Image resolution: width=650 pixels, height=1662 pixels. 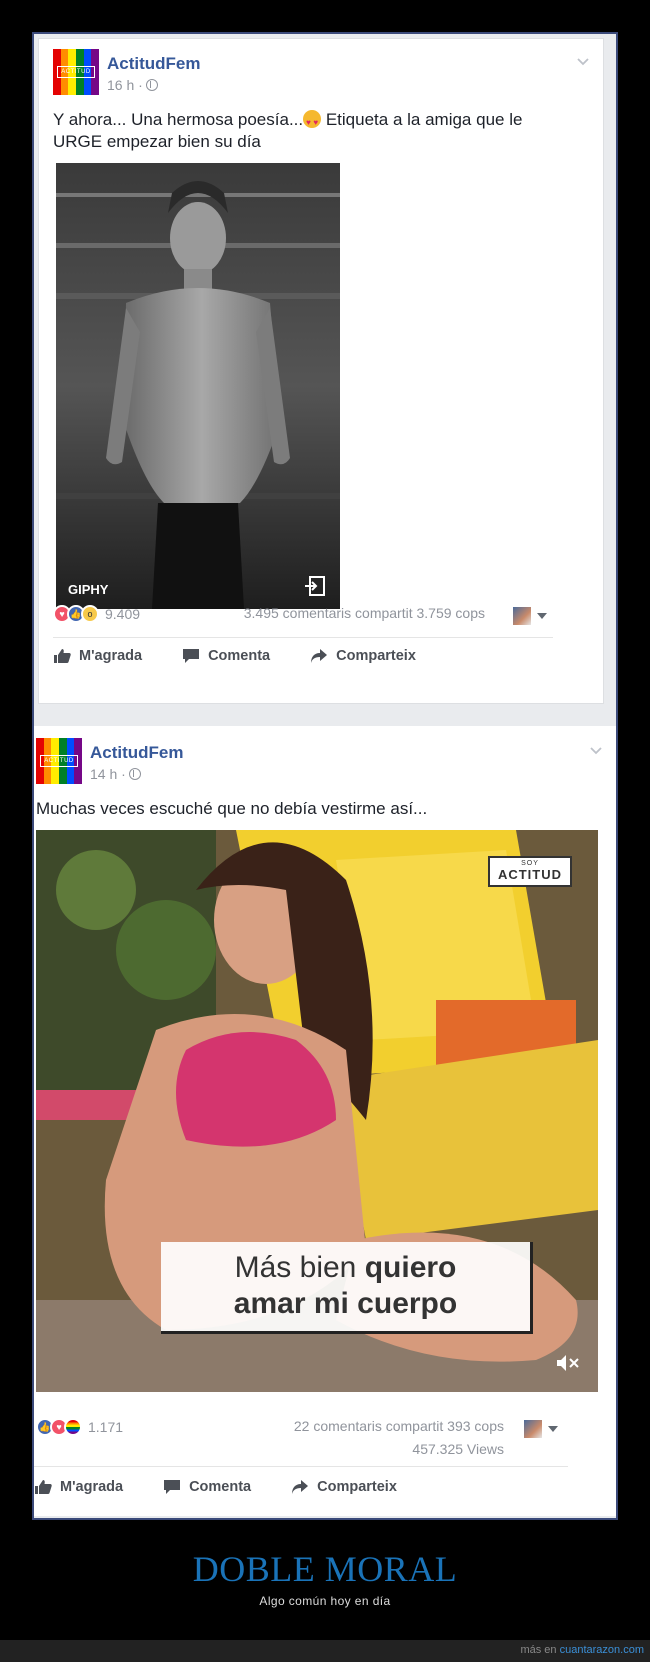 I want to click on open-link-icon, so click(x=315, y=586).